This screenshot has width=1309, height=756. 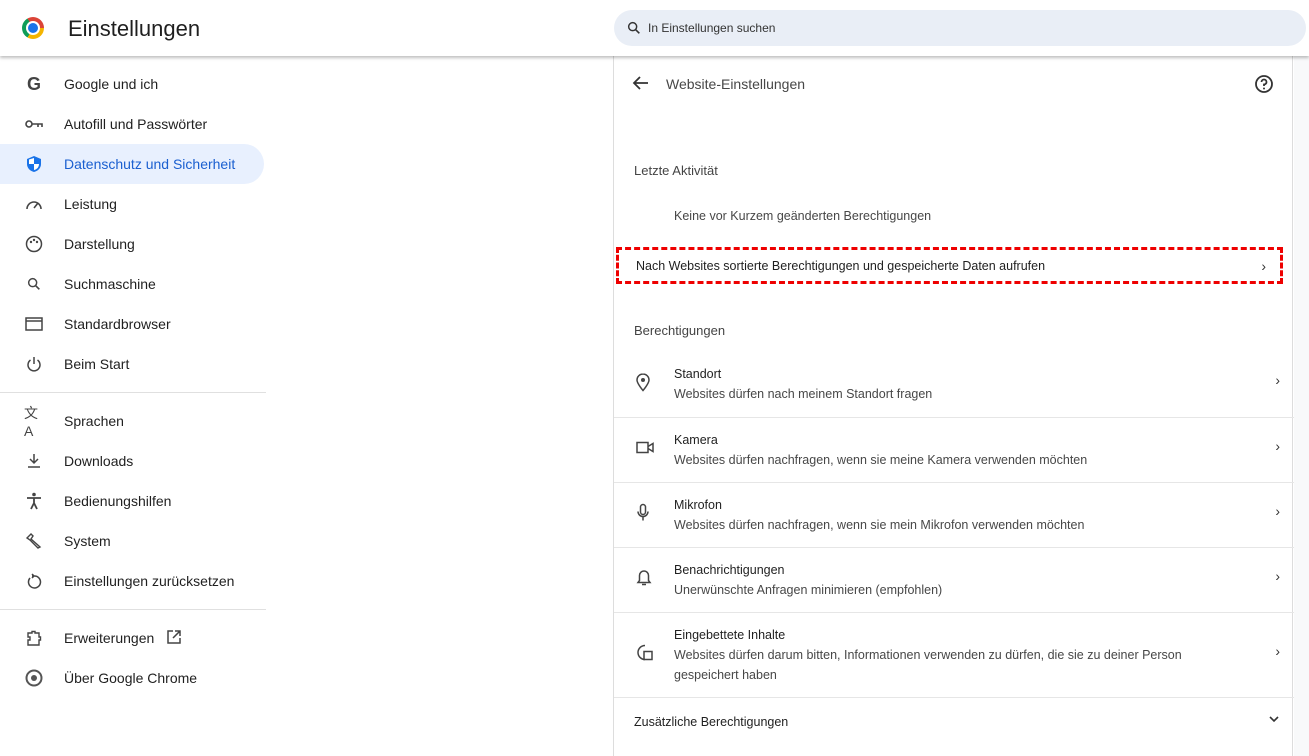 What do you see at coordinates (1264, 86) in the screenshot?
I see `help-icon` at bounding box center [1264, 86].